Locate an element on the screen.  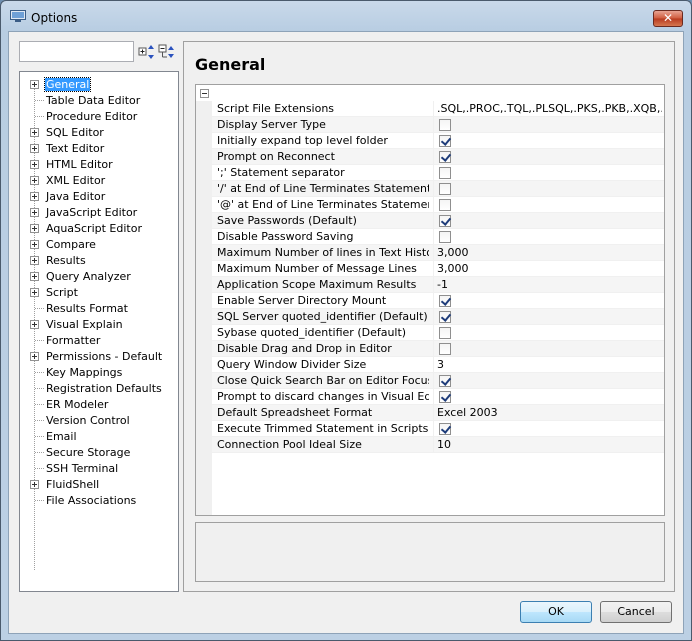
tree-item: Text Editor is located at coordinates (99, 149).